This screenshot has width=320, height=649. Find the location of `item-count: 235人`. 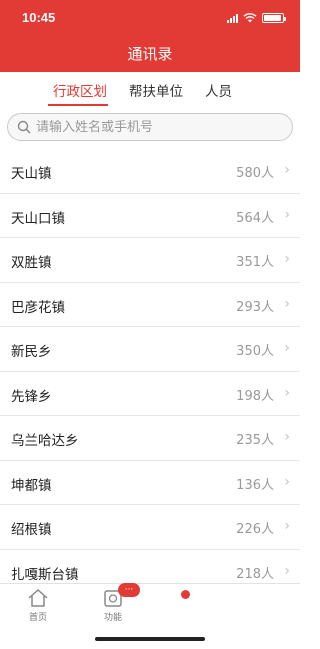

item-count: 235人 is located at coordinates (255, 440).